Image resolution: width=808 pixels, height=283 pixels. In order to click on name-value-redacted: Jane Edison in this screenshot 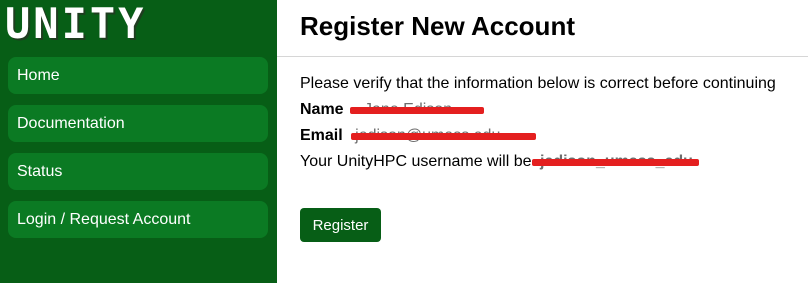, I will do `click(417, 110)`.